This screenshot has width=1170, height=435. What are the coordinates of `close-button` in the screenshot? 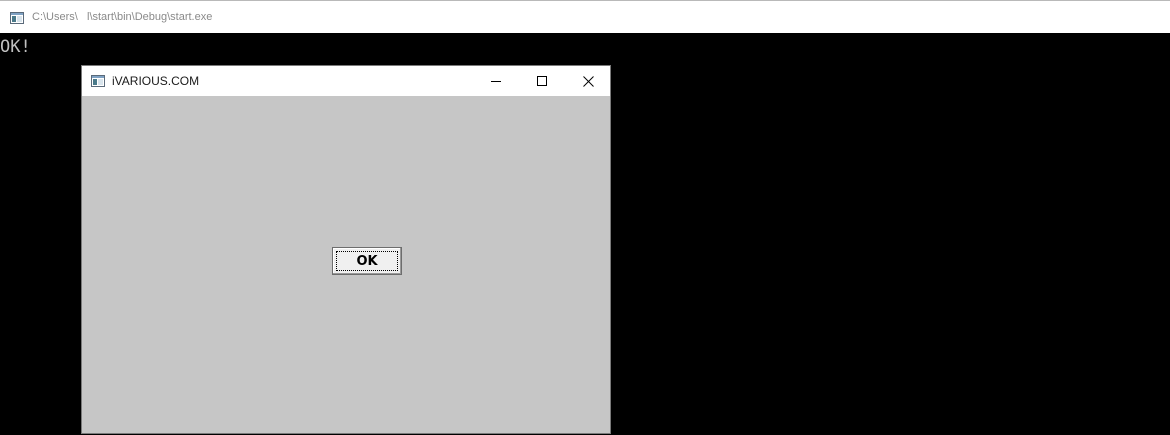 It's located at (588, 81).